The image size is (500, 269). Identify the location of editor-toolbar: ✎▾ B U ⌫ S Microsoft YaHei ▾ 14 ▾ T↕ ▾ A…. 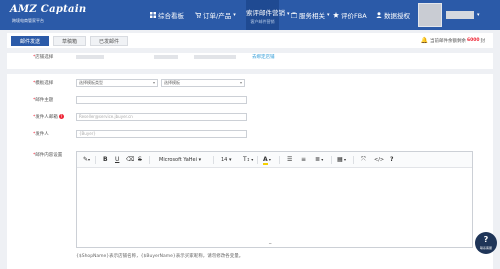
(274, 160).